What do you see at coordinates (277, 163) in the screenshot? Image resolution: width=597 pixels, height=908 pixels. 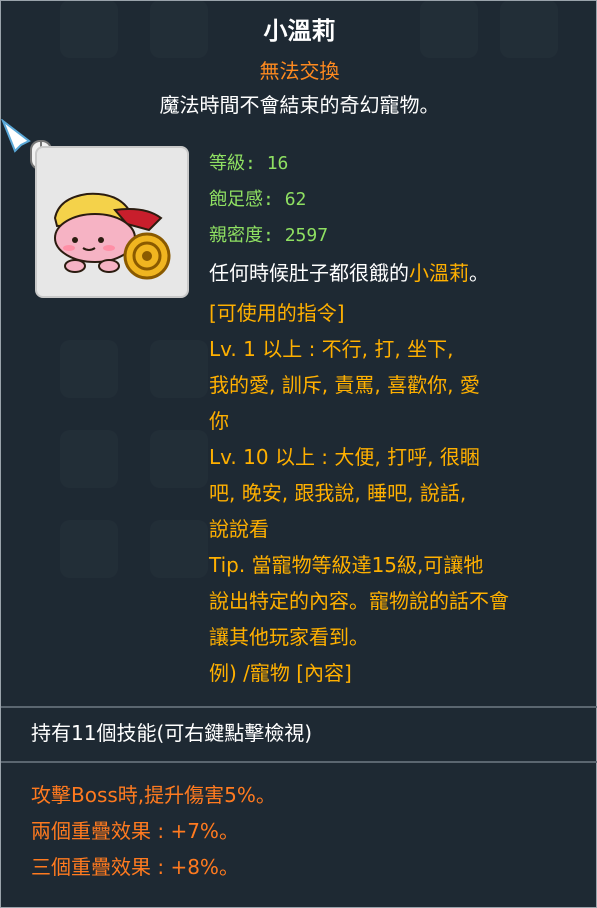 I see `level-value: 16` at bounding box center [277, 163].